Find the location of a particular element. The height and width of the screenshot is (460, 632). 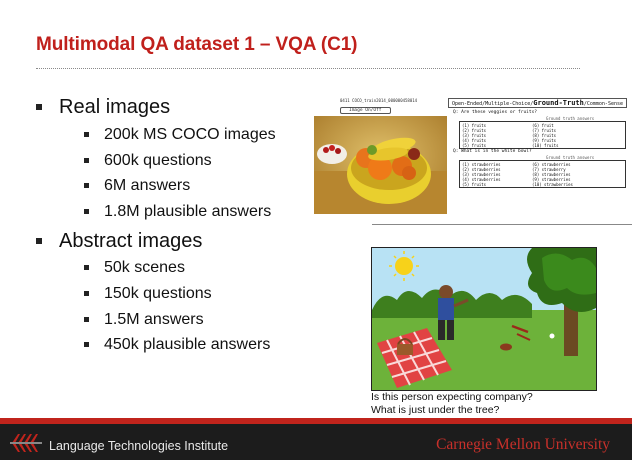

qa-question: Q: What is in the white bowl? is located at coordinates (492, 151).